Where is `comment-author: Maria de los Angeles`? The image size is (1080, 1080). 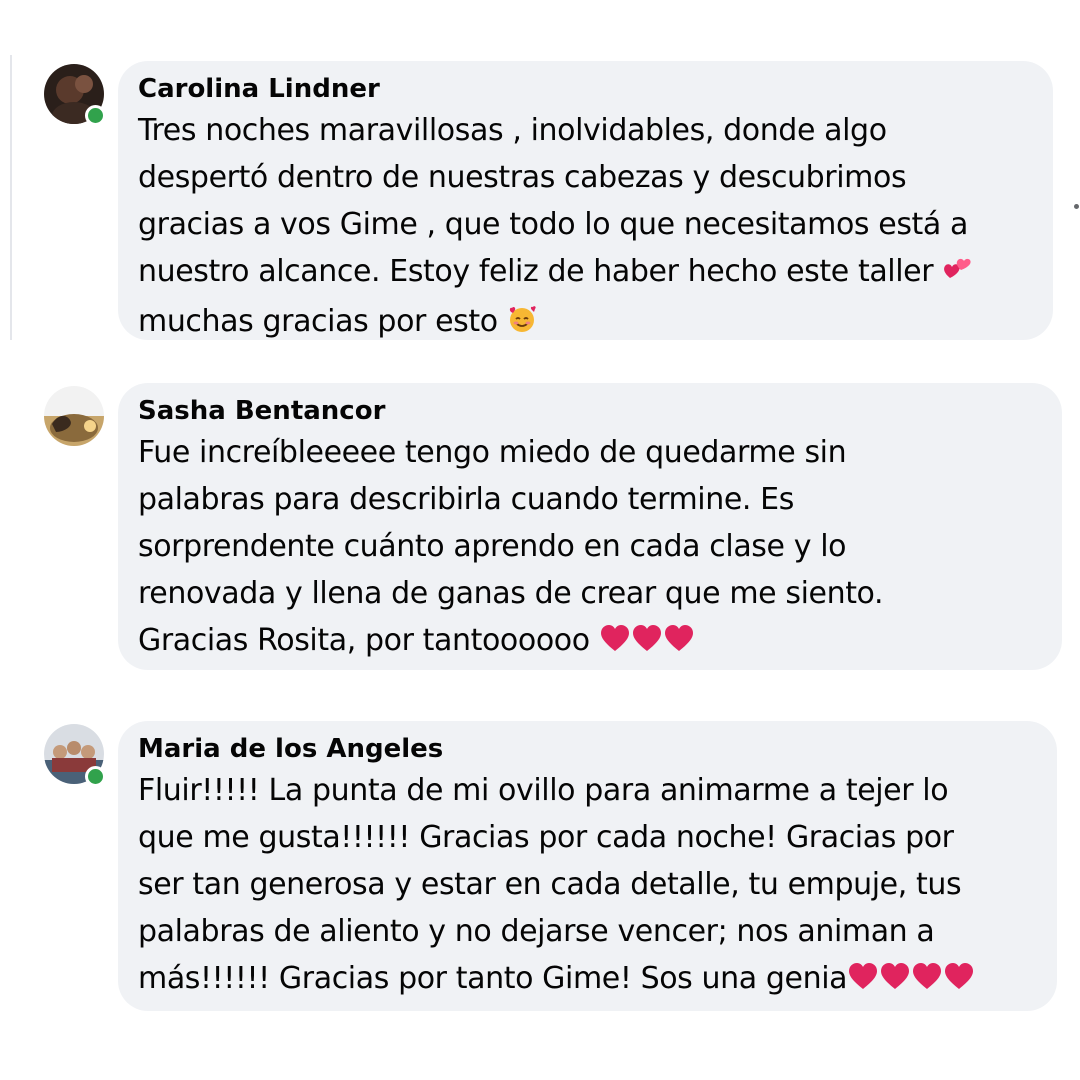 comment-author: Maria de los Angeles is located at coordinates (587, 749).